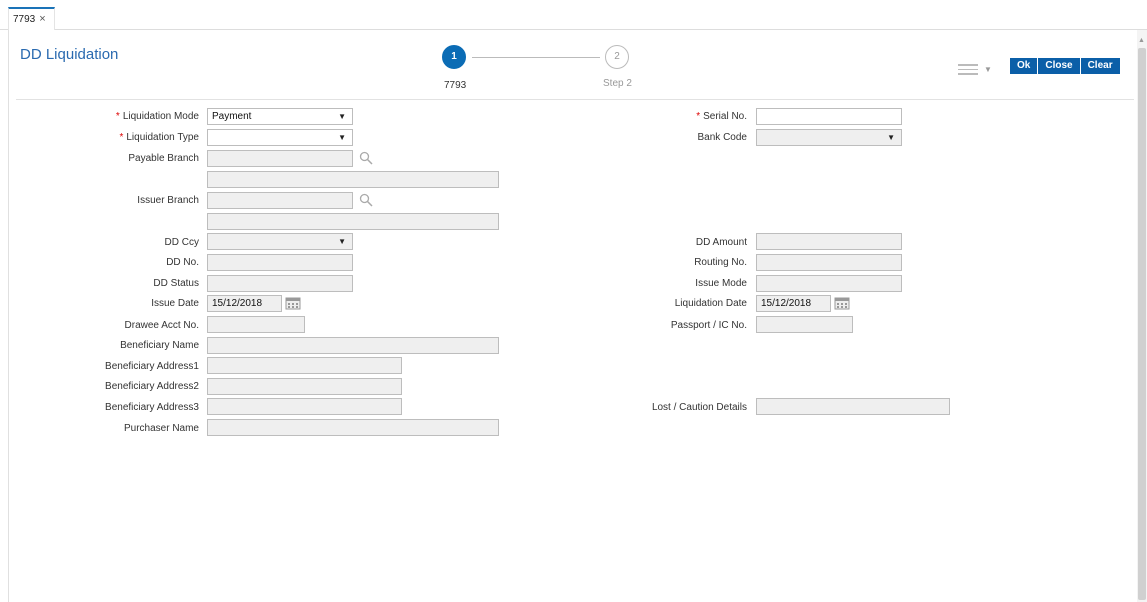 This screenshot has width=1147, height=602. What do you see at coordinates (353, 345) in the screenshot?
I see `beneficiary-name-field` at bounding box center [353, 345].